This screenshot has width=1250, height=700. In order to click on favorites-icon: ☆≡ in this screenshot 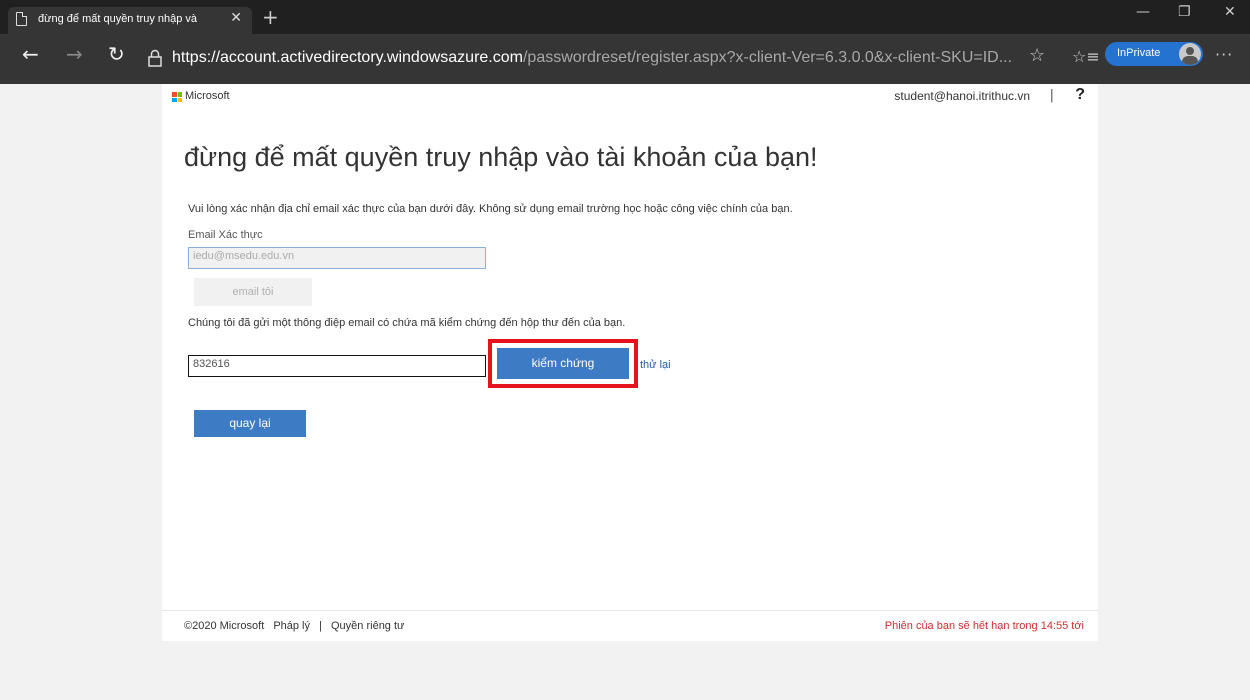, I will do `click(1086, 56)`.